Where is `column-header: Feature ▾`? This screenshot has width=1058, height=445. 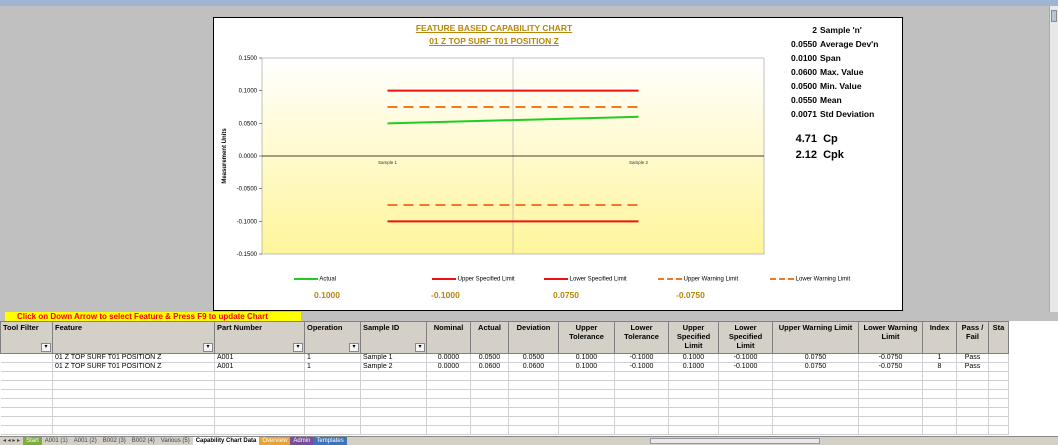 column-header: Feature ▾ is located at coordinates (133, 337).